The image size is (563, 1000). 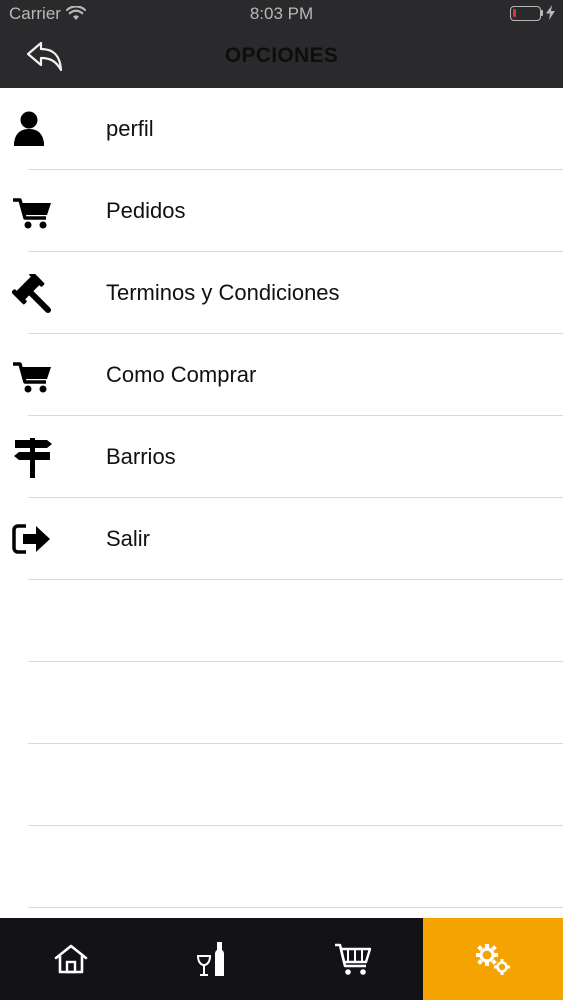 I want to click on menu-item-label: perfil, so click(x=130, y=128).